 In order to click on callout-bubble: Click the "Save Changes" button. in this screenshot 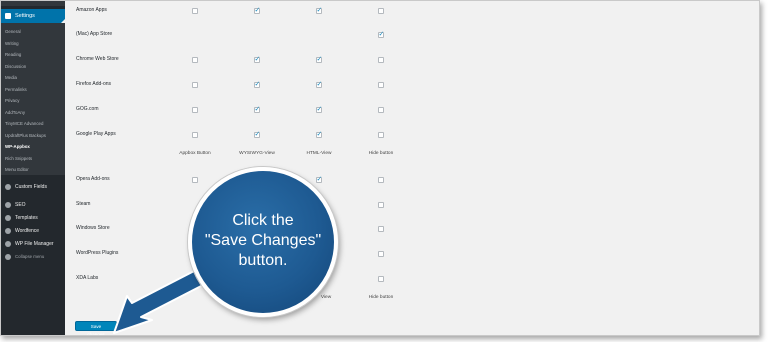, I will do `click(263, 242)`.